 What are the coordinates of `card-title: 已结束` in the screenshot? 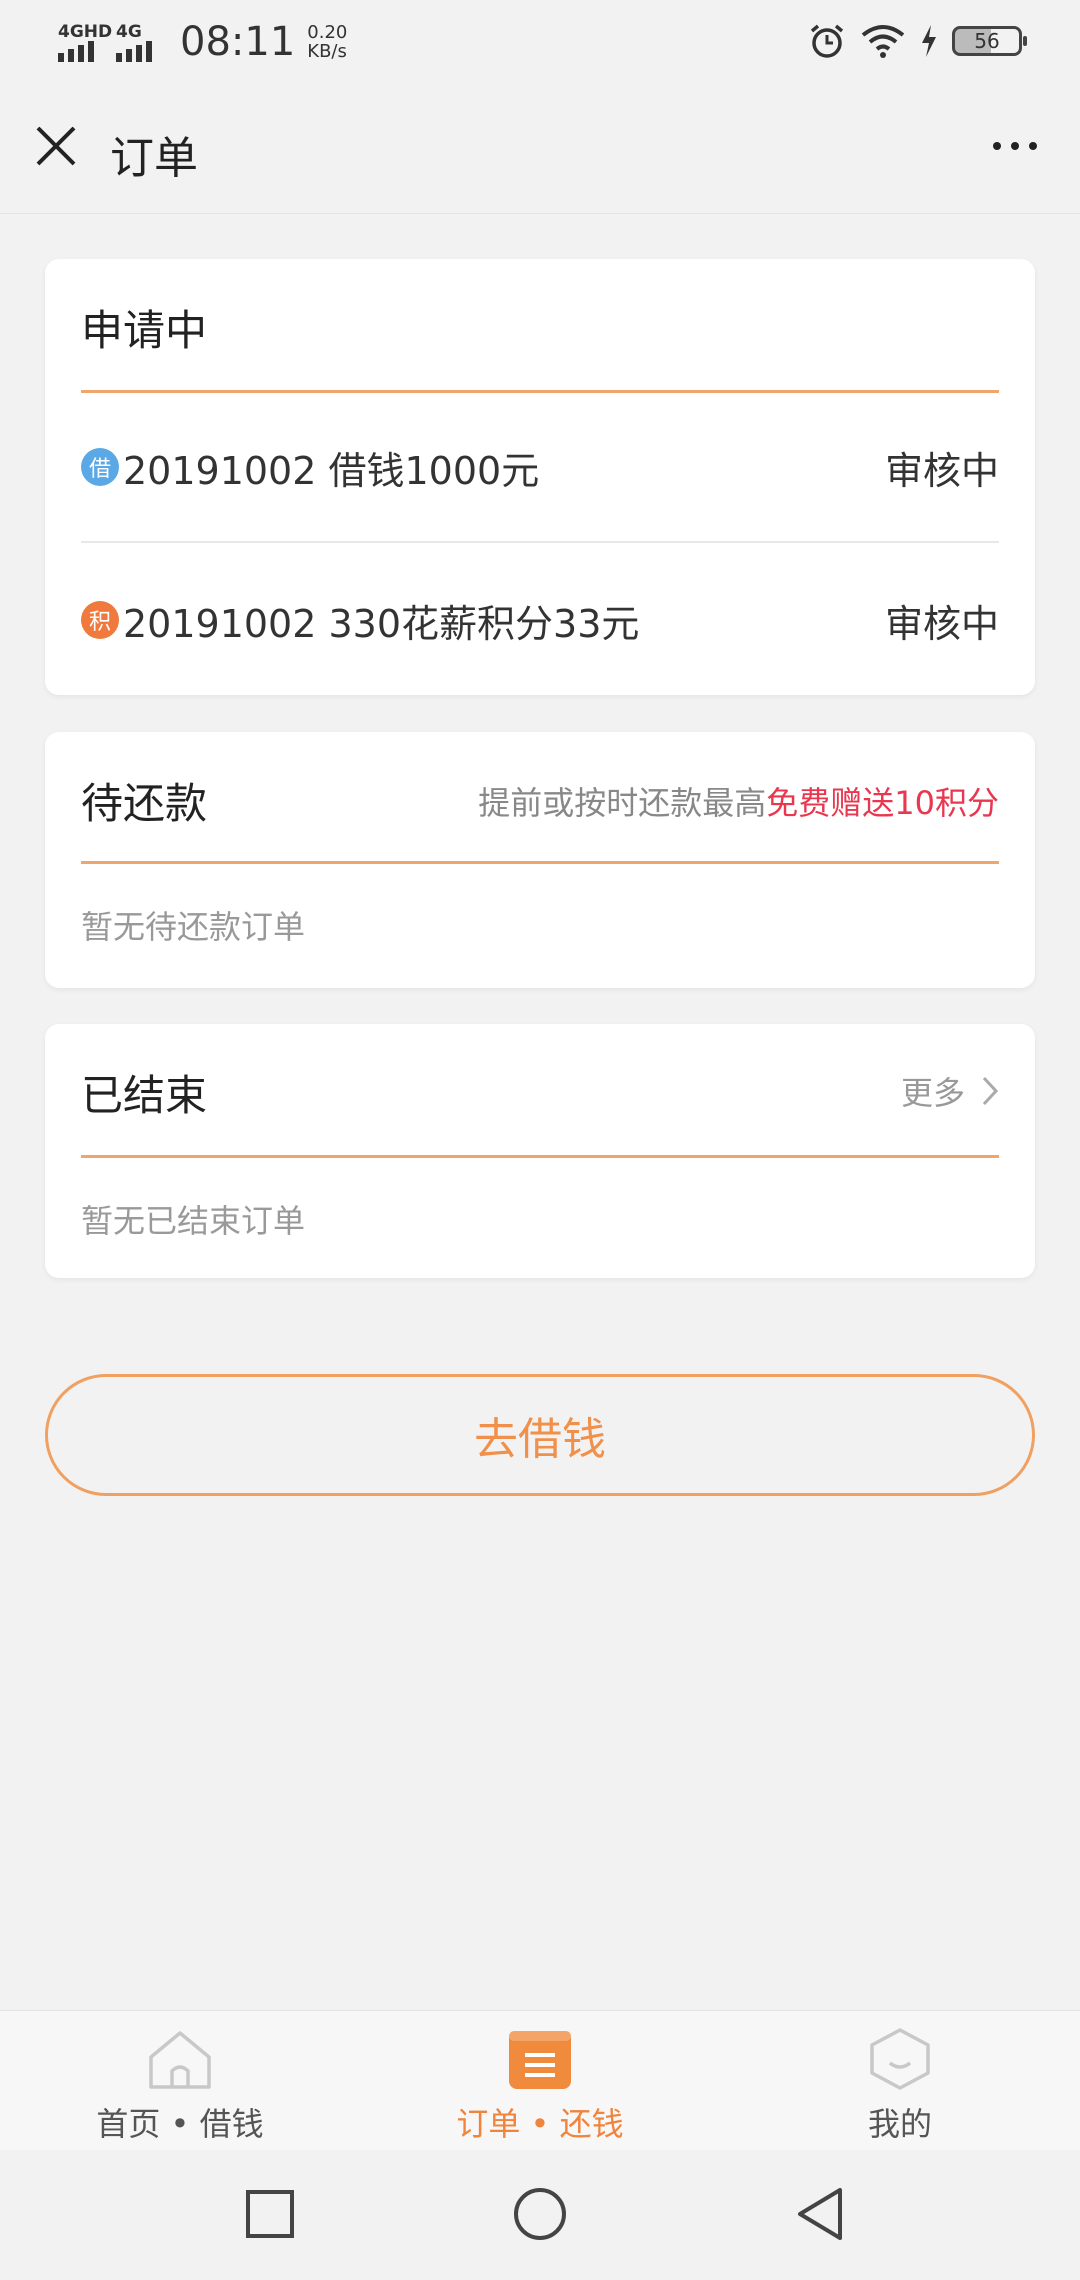 It's located at (144, 1095).